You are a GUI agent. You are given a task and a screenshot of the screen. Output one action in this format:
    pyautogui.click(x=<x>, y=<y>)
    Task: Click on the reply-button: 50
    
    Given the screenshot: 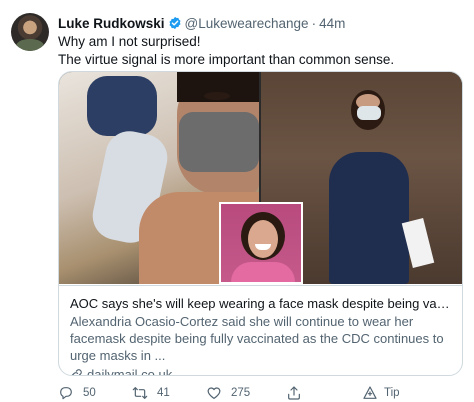 What is the action you would take?
    pyautogui.click(x=77, y=393)
    